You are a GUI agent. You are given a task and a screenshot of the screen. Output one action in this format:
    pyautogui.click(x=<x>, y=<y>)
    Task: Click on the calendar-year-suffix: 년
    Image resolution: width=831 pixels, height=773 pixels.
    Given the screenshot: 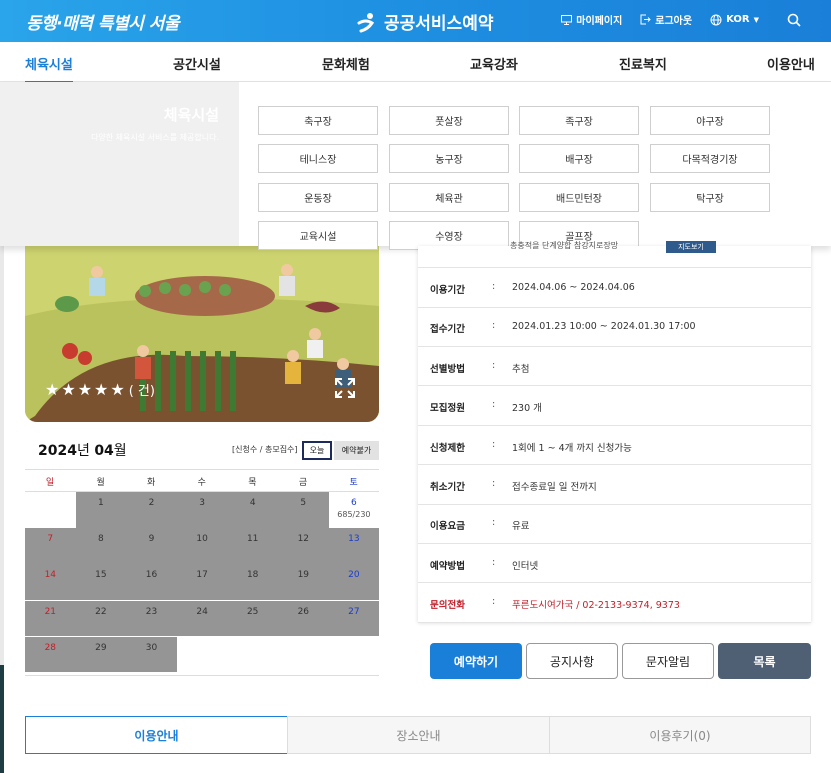 What is the action you would take?
    pyautogui.click(x=83, y=451)
    